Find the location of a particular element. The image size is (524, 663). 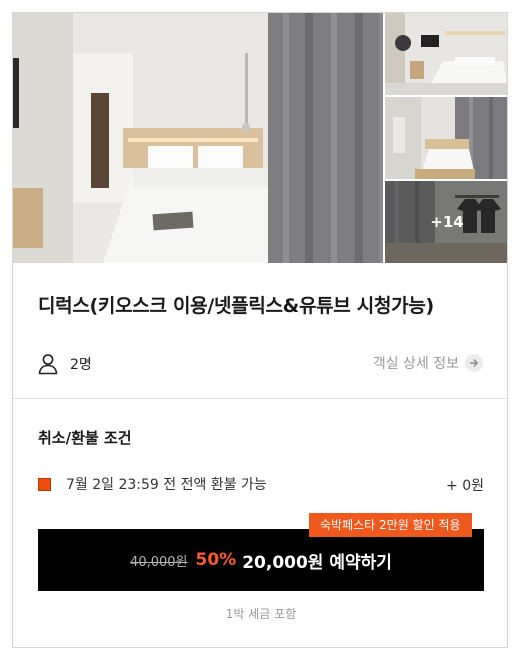

refund-indicator is located at coordinates (44, 484).